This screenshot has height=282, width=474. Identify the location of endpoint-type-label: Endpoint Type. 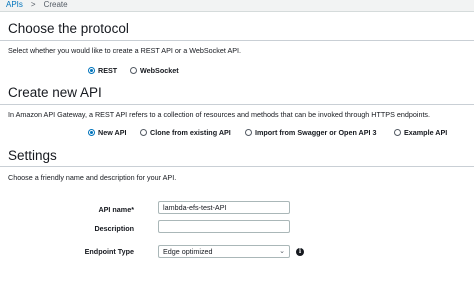
(109, 251).